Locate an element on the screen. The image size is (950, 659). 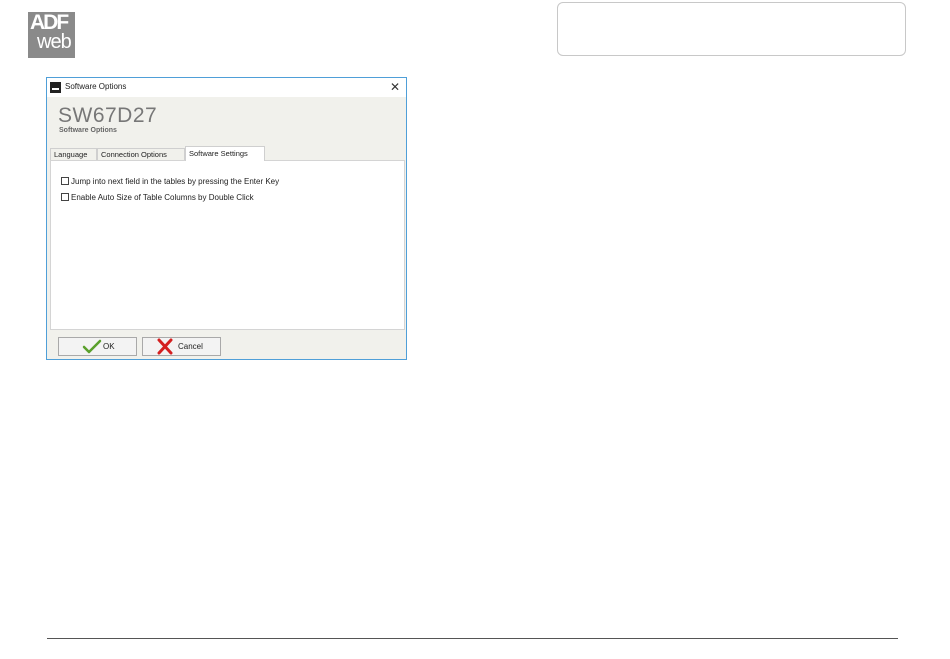
logo-text-web: web is located at coordinates (54, 42).